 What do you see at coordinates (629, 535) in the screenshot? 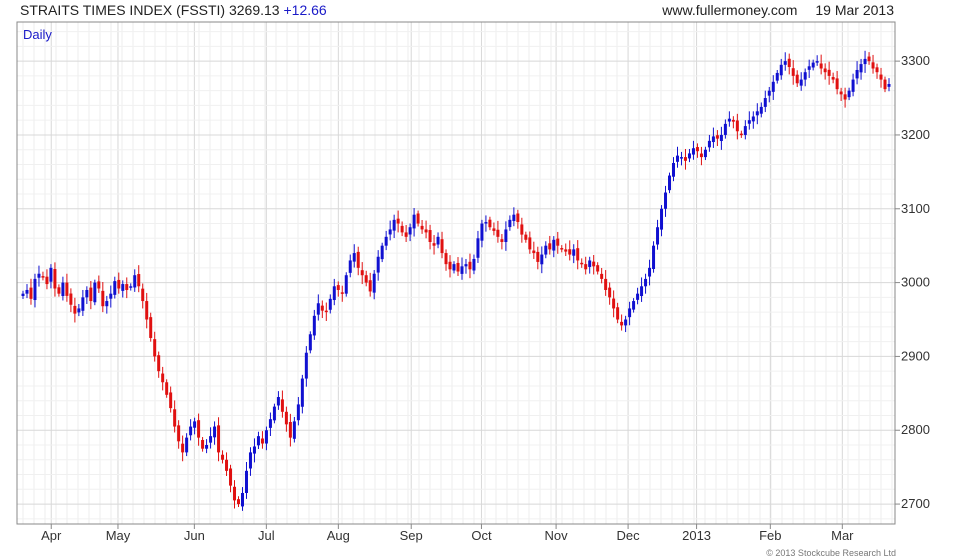
I see `x-tick-label: Dec` at bounding box center [629, 535].